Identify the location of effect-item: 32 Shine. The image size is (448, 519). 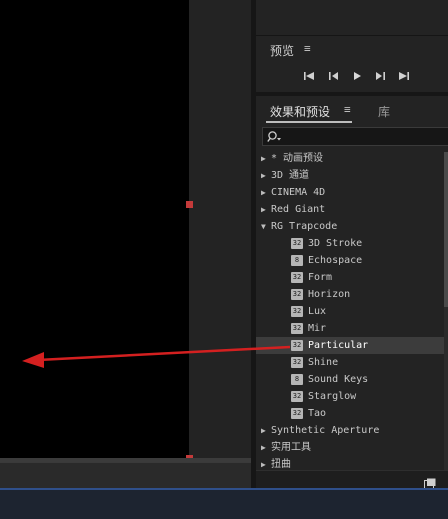
(350, 362).